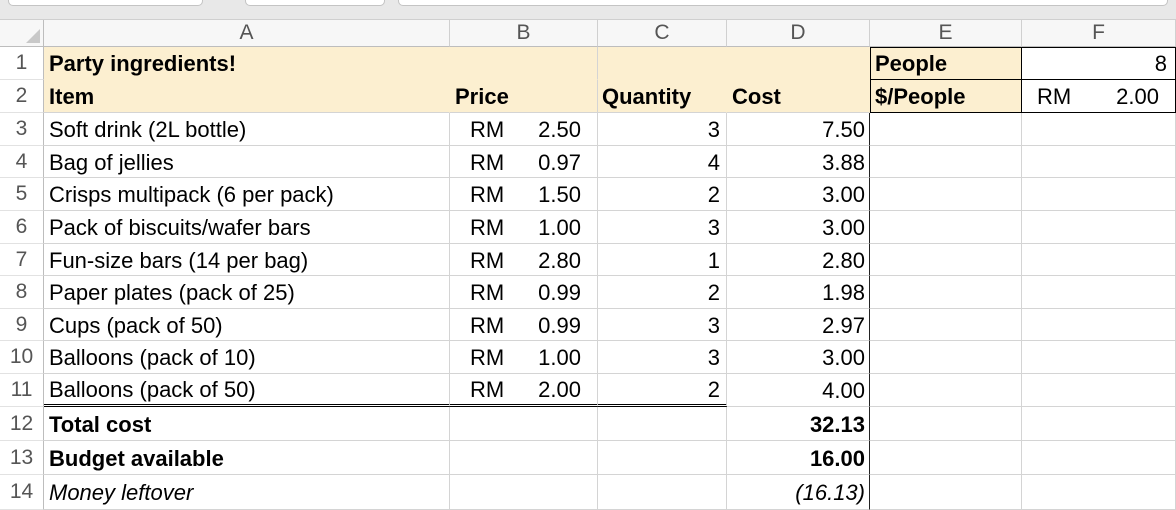 This screenshot has height=510, width=1176. What do you see at coordinates (662, 33) in the screenshot?
I see `column-header-C: C` at bounding box center [662, 33].